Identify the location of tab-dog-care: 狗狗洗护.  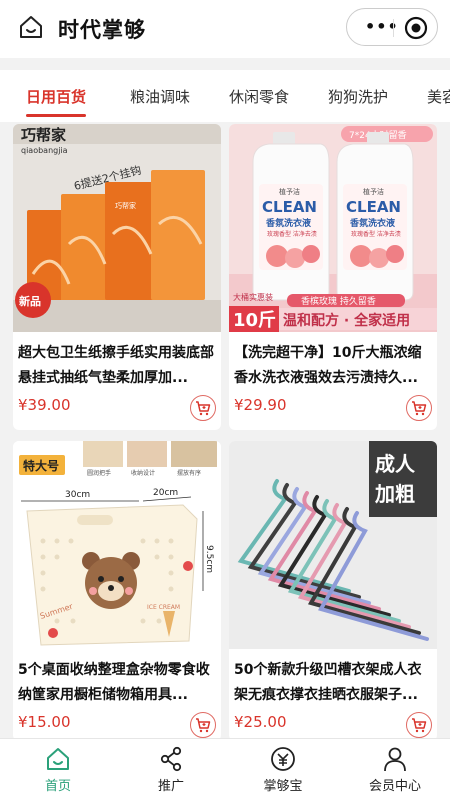
(358, 96).